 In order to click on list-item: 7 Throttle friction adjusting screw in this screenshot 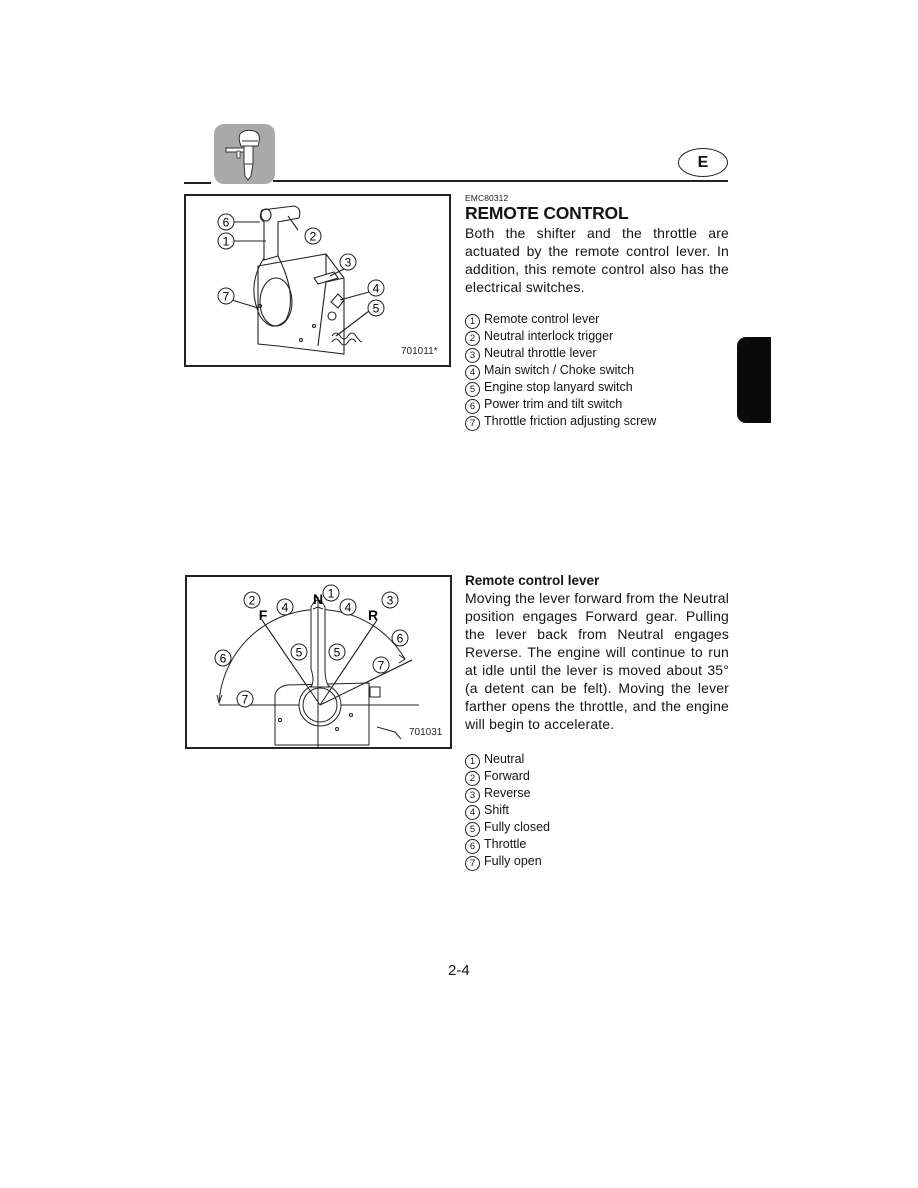, I will do `click(560, 422)`.